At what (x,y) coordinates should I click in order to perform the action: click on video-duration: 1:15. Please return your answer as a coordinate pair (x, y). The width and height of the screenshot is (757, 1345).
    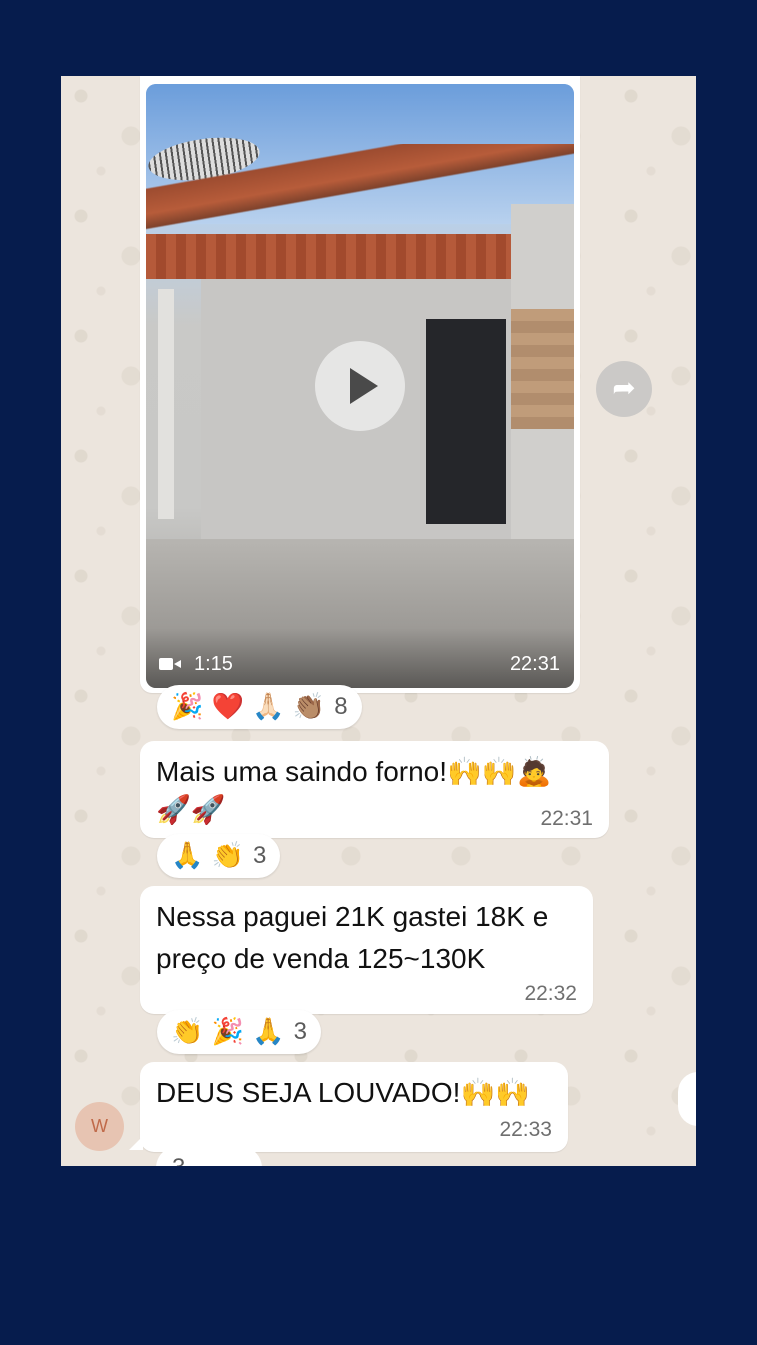
    Looking at the image, I should click on (213, 664).